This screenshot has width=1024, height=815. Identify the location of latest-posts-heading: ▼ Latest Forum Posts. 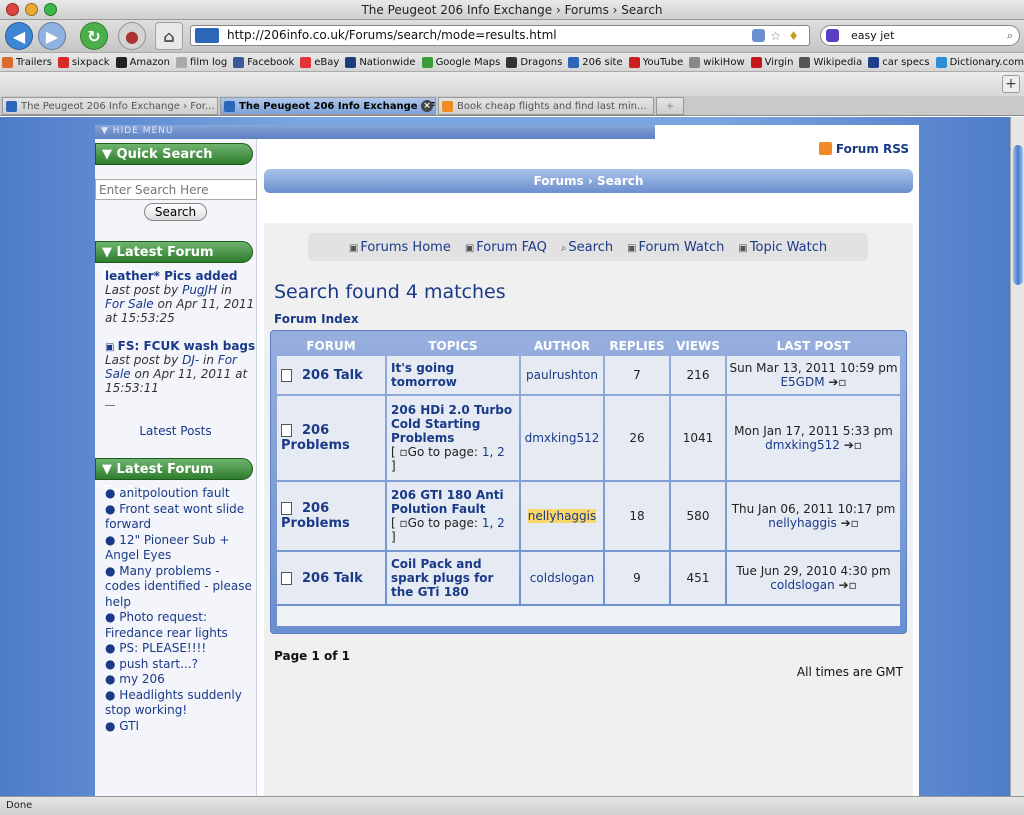
(174, 261).